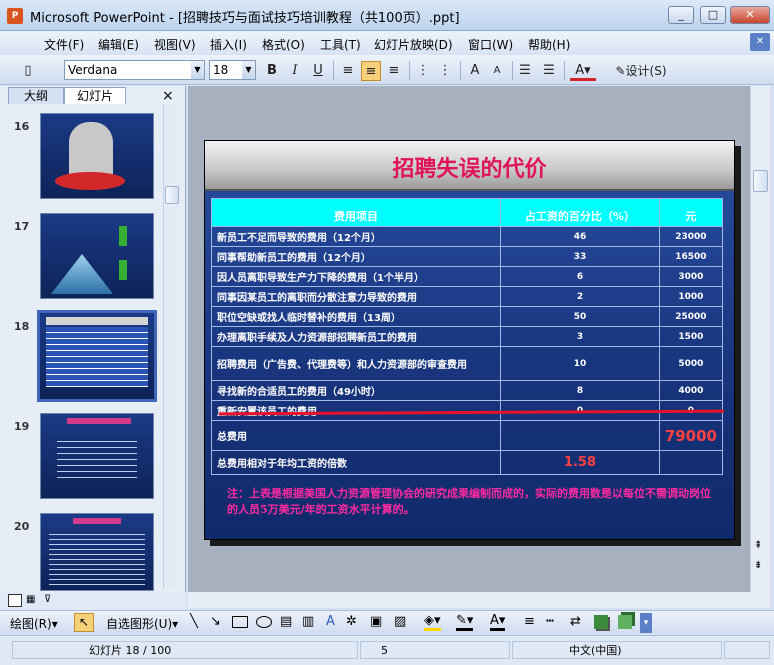  I want to click on decrease-font-icon: A, so click(497, 71).